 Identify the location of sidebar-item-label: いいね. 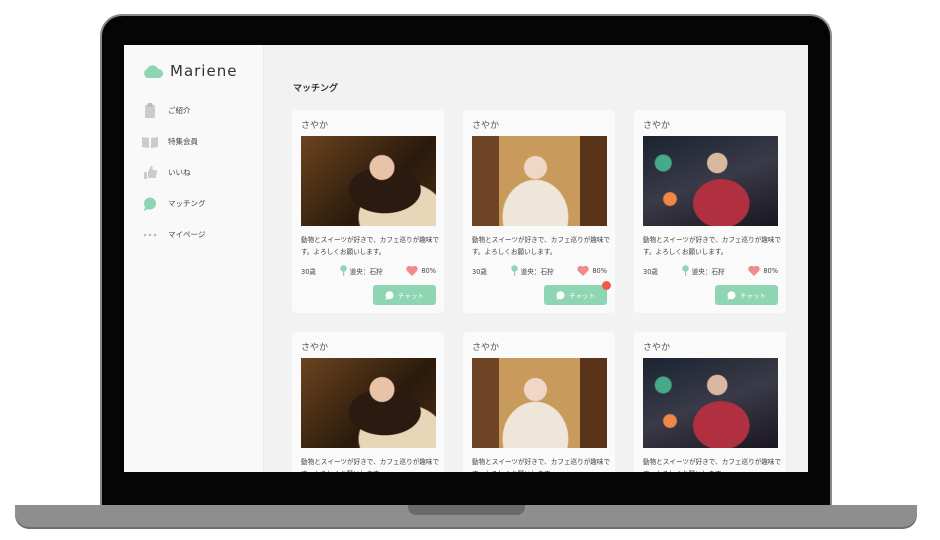
(179, 172).